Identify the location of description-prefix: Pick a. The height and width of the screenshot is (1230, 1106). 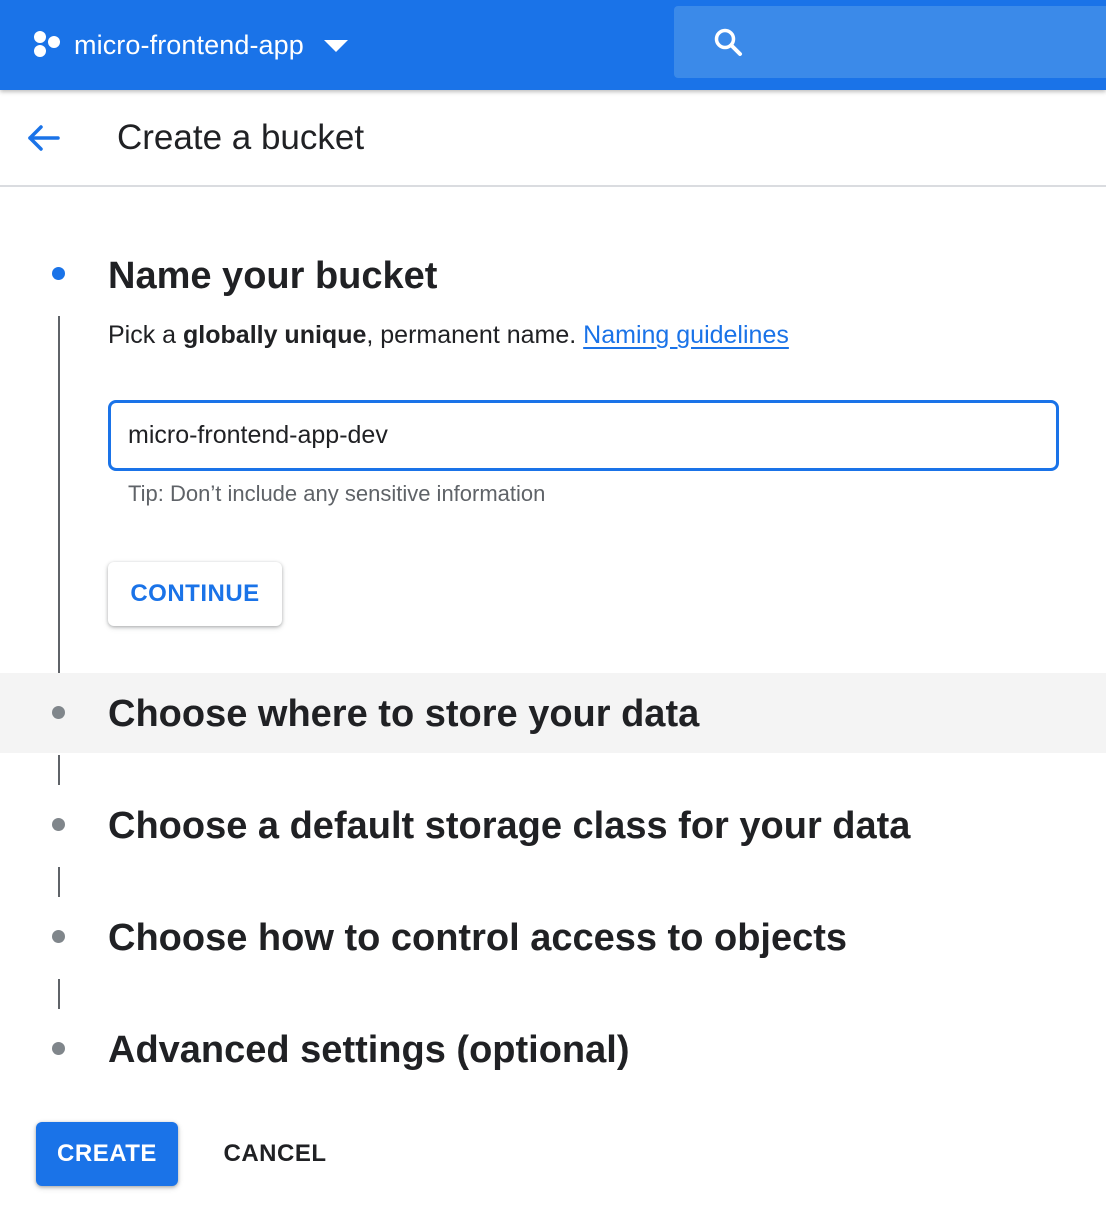
(146, 335).